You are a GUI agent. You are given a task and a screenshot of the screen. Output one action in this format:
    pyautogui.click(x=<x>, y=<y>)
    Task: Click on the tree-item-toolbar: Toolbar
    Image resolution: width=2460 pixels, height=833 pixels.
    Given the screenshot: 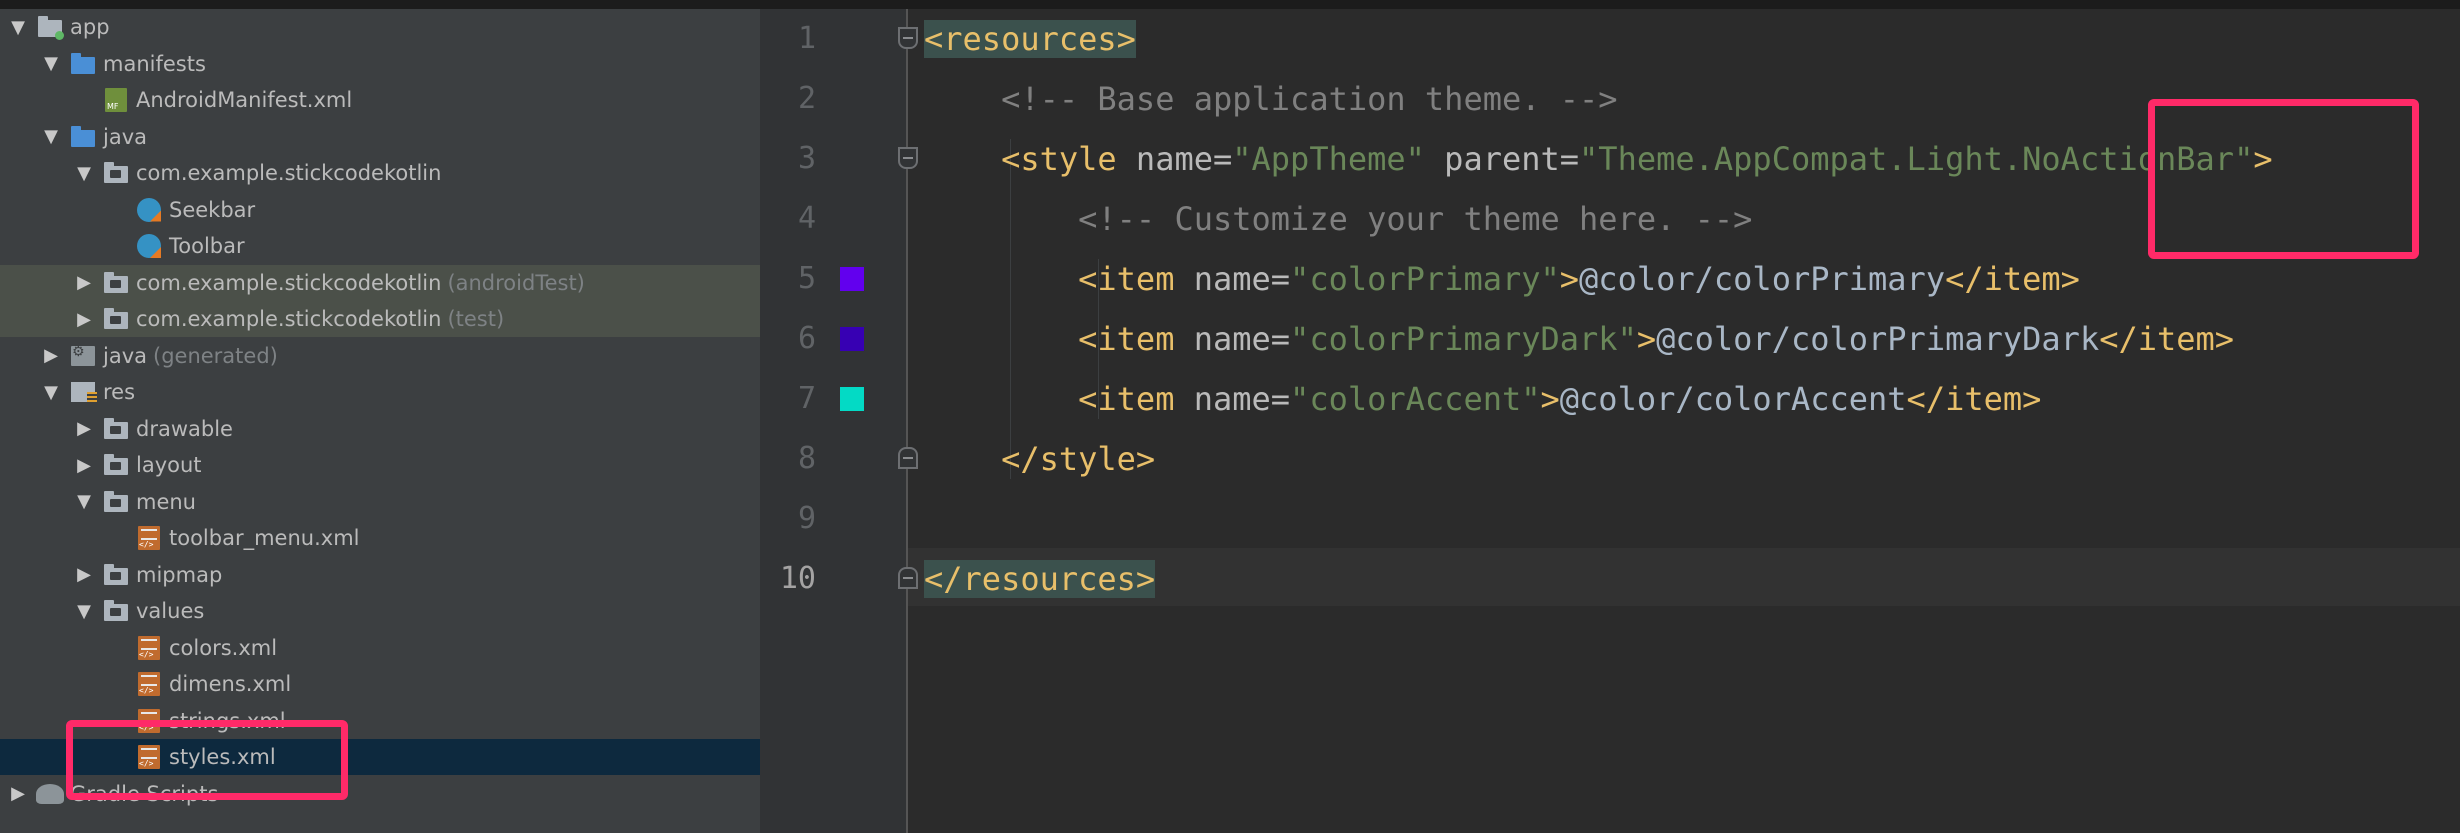 What is the action you would take?
    pyautogui.click(x=380, y=246)
    